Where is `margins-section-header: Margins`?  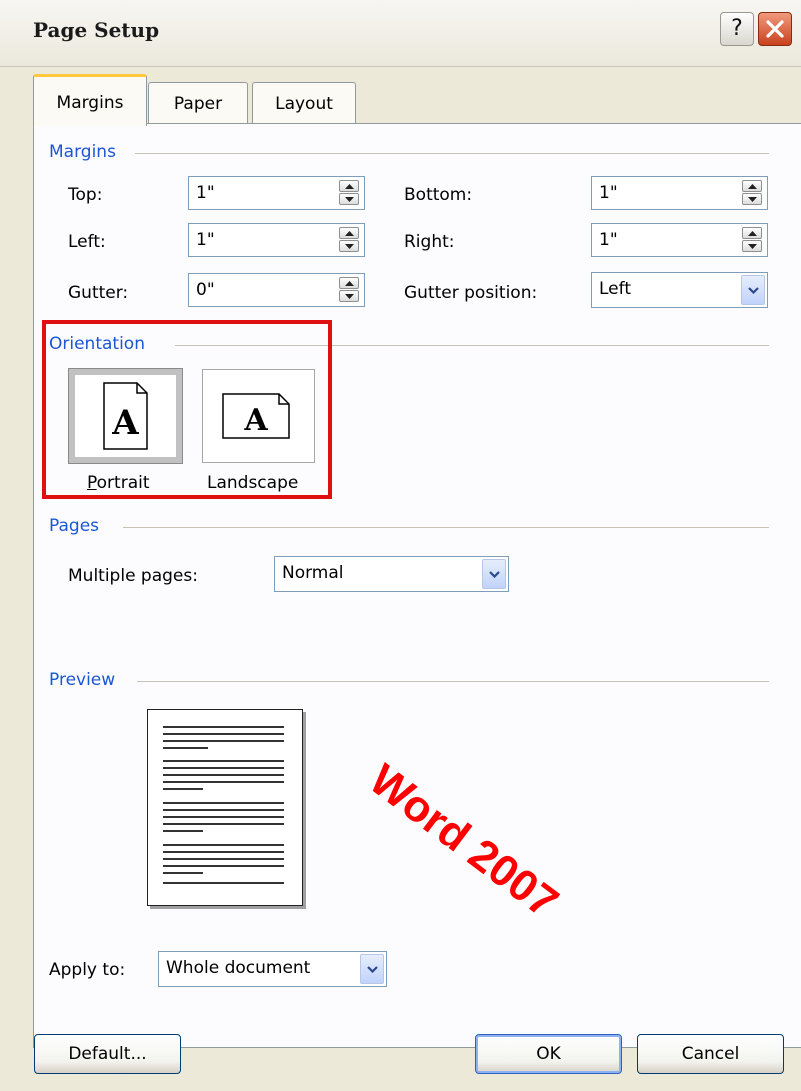
margins-section-header: Margins is located at coordinates (82, 152).